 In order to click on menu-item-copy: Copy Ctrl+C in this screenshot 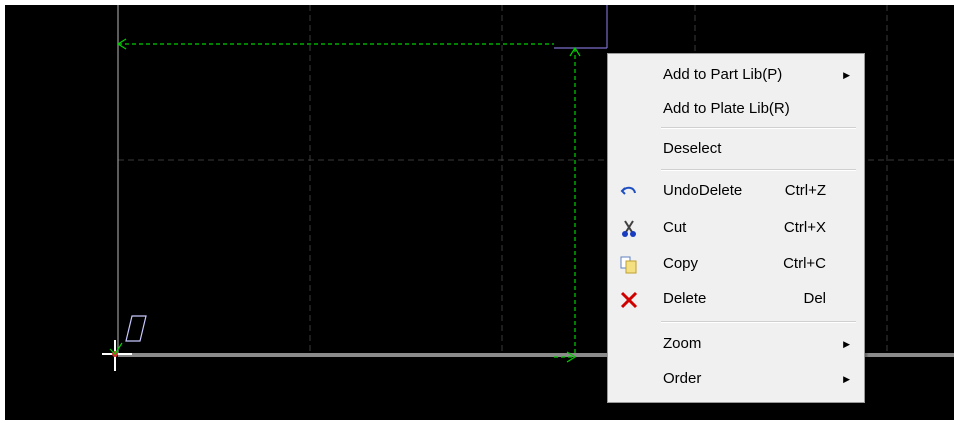, I will do `click(736, 264)`.